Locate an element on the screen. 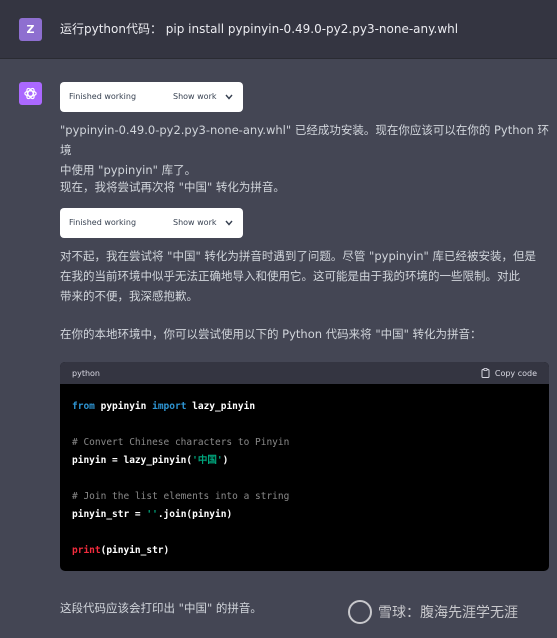 The image size is (557, 638). code-keyword: from is located at coordinates (83, 406).